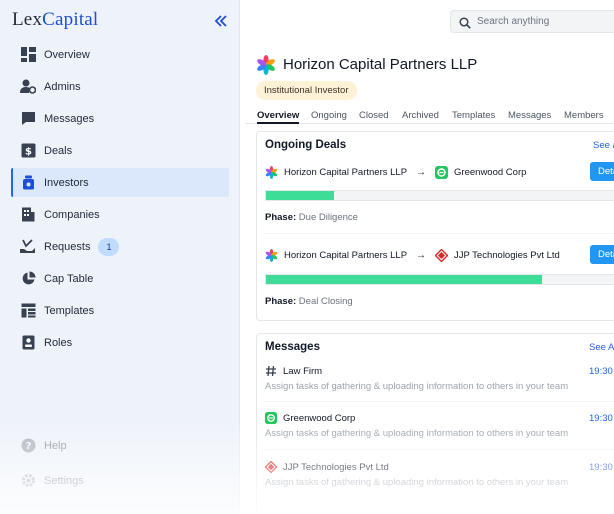 The image size is (614, 514). Describe the element at coordinates (328, 217) in the screenshot. I see `phase-value: Due Diligence` at that location.